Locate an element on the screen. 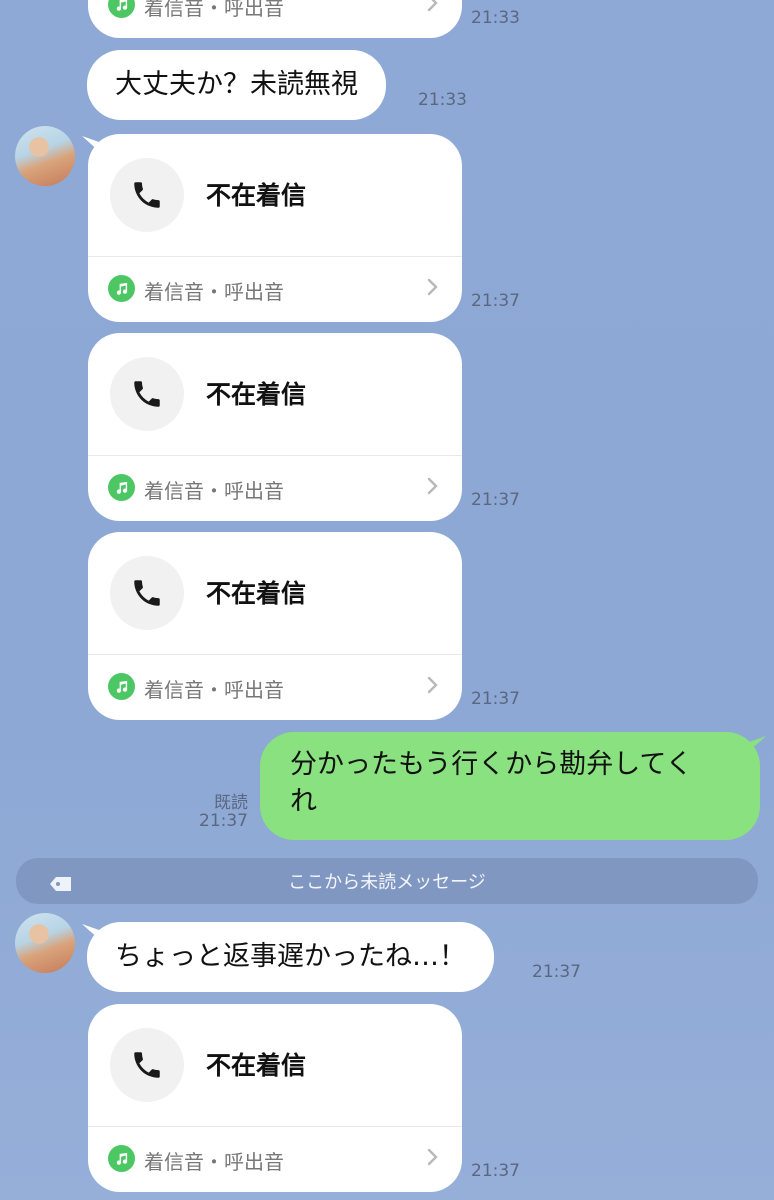  read-receipt-label: 既読 is located at coordinates (231, 803).